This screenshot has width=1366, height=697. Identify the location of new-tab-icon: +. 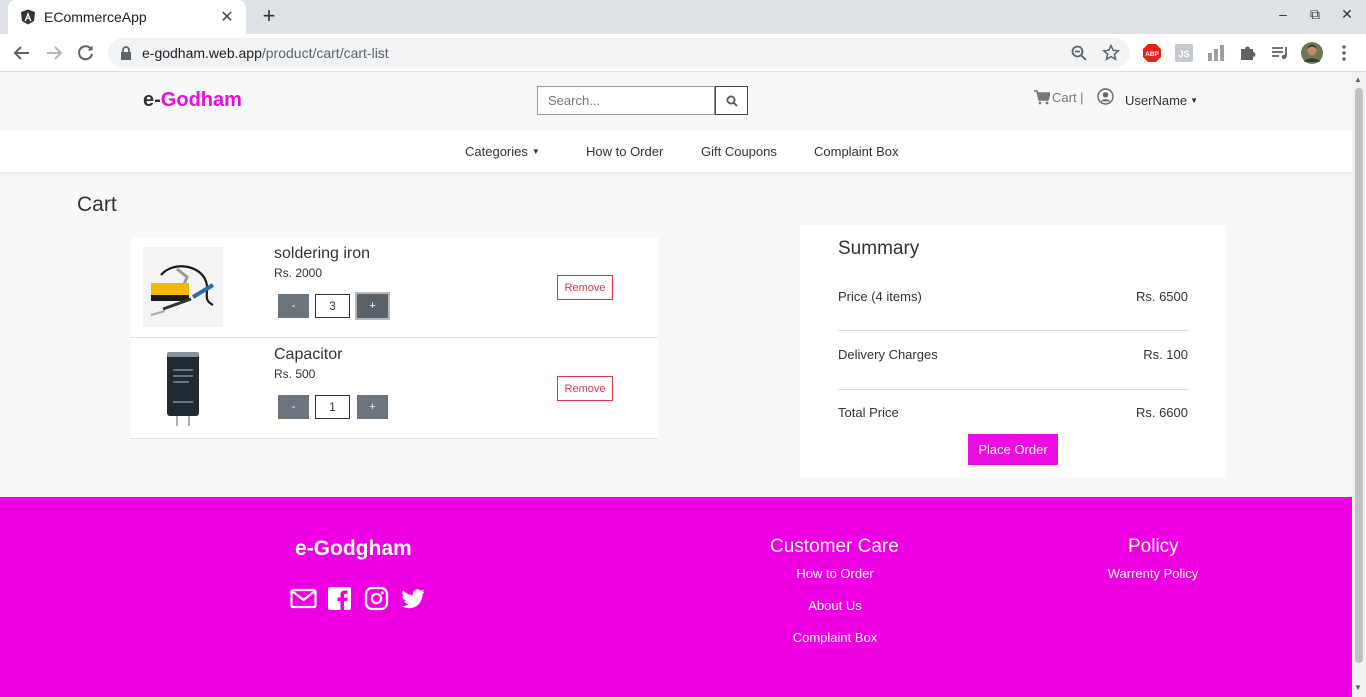
(269, 16).